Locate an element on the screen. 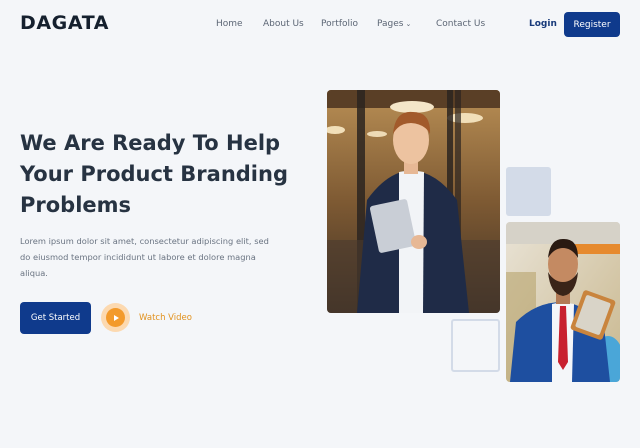 The width and height of the screenshot is (640, 448). brand-logo: DAGATA is located at coordinates (64, 23).